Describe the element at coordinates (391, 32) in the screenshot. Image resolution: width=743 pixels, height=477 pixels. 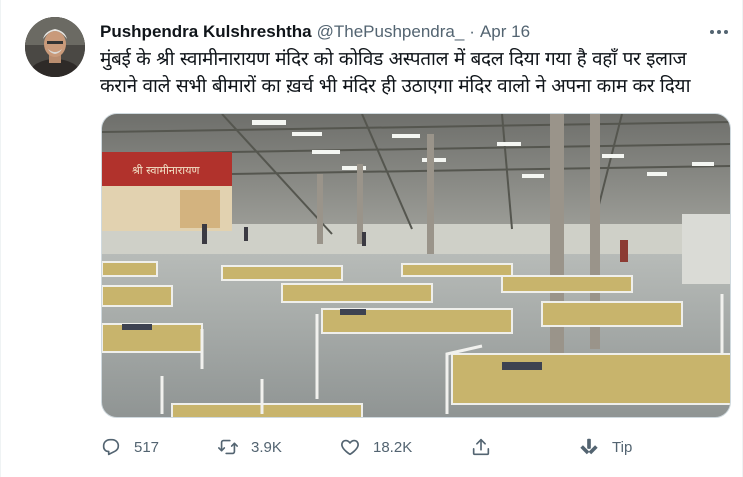
I see `author-handle: @ThePushpendra_` at that location.